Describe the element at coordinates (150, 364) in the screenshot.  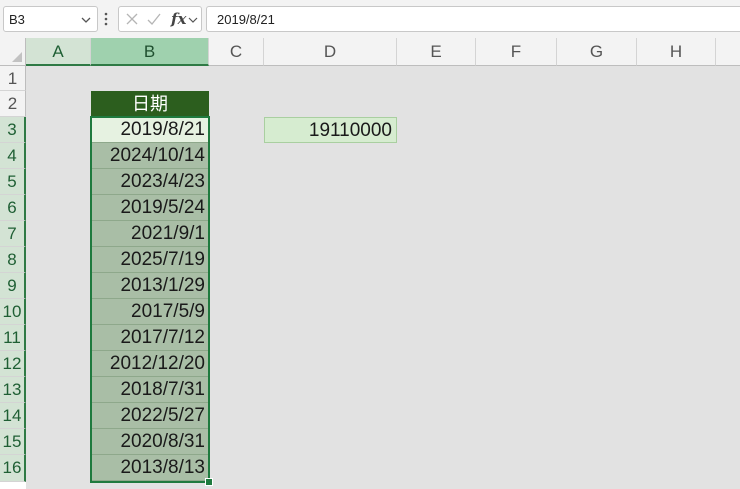
I see `cell-b12: 2012/12/20` at that location.